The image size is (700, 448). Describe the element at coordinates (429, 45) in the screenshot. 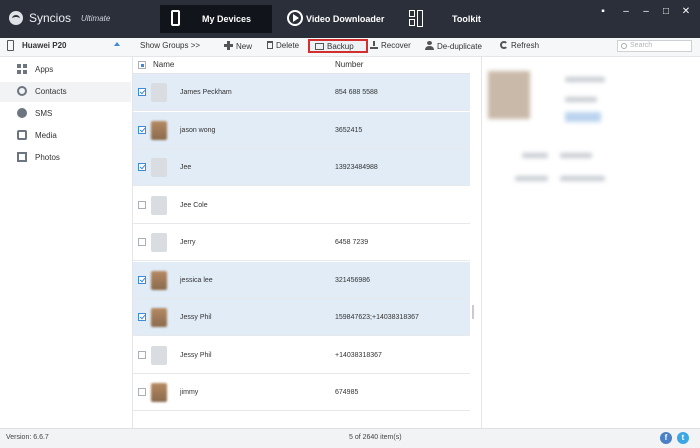

I see `people-icon` at that location.